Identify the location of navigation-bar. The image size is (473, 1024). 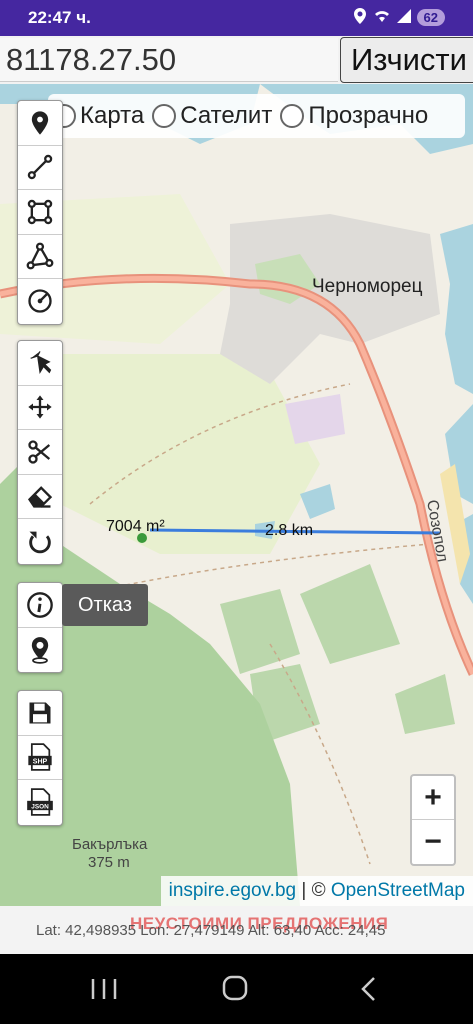
(236, 989).